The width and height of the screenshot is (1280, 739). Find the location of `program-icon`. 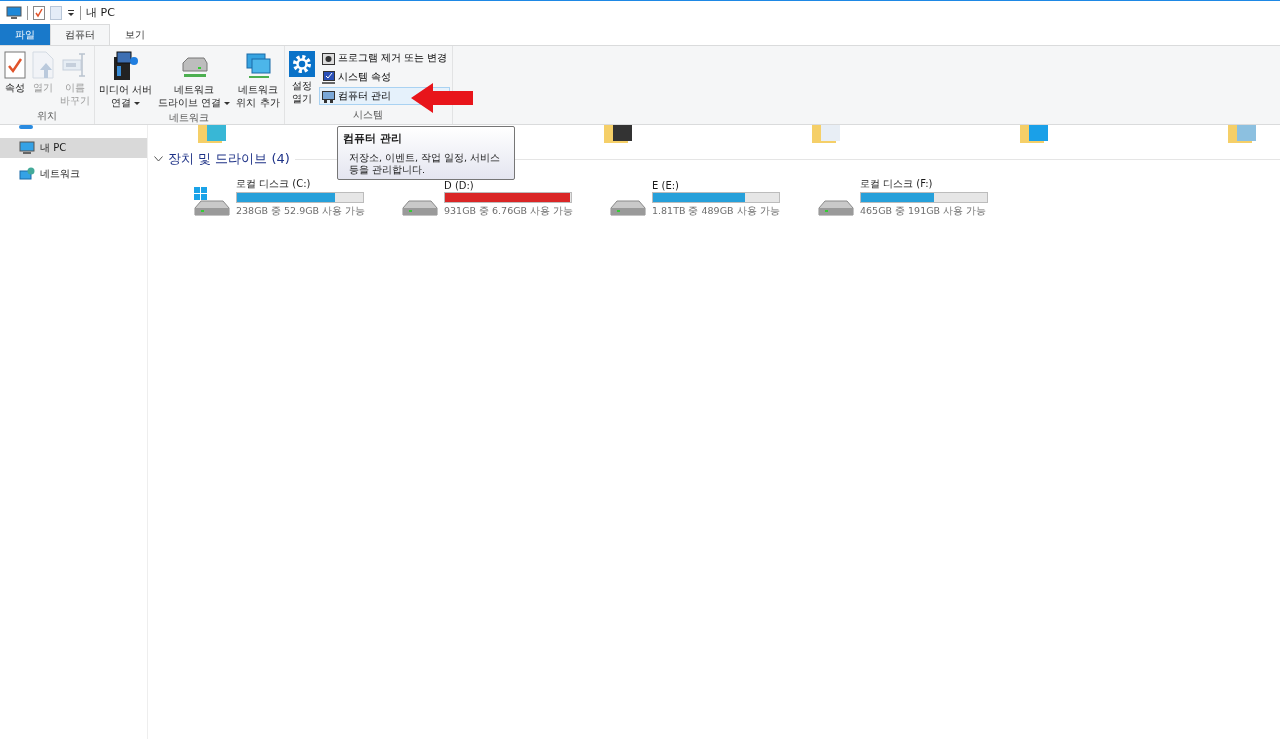

program-icon is located at coordinates (328, 58).